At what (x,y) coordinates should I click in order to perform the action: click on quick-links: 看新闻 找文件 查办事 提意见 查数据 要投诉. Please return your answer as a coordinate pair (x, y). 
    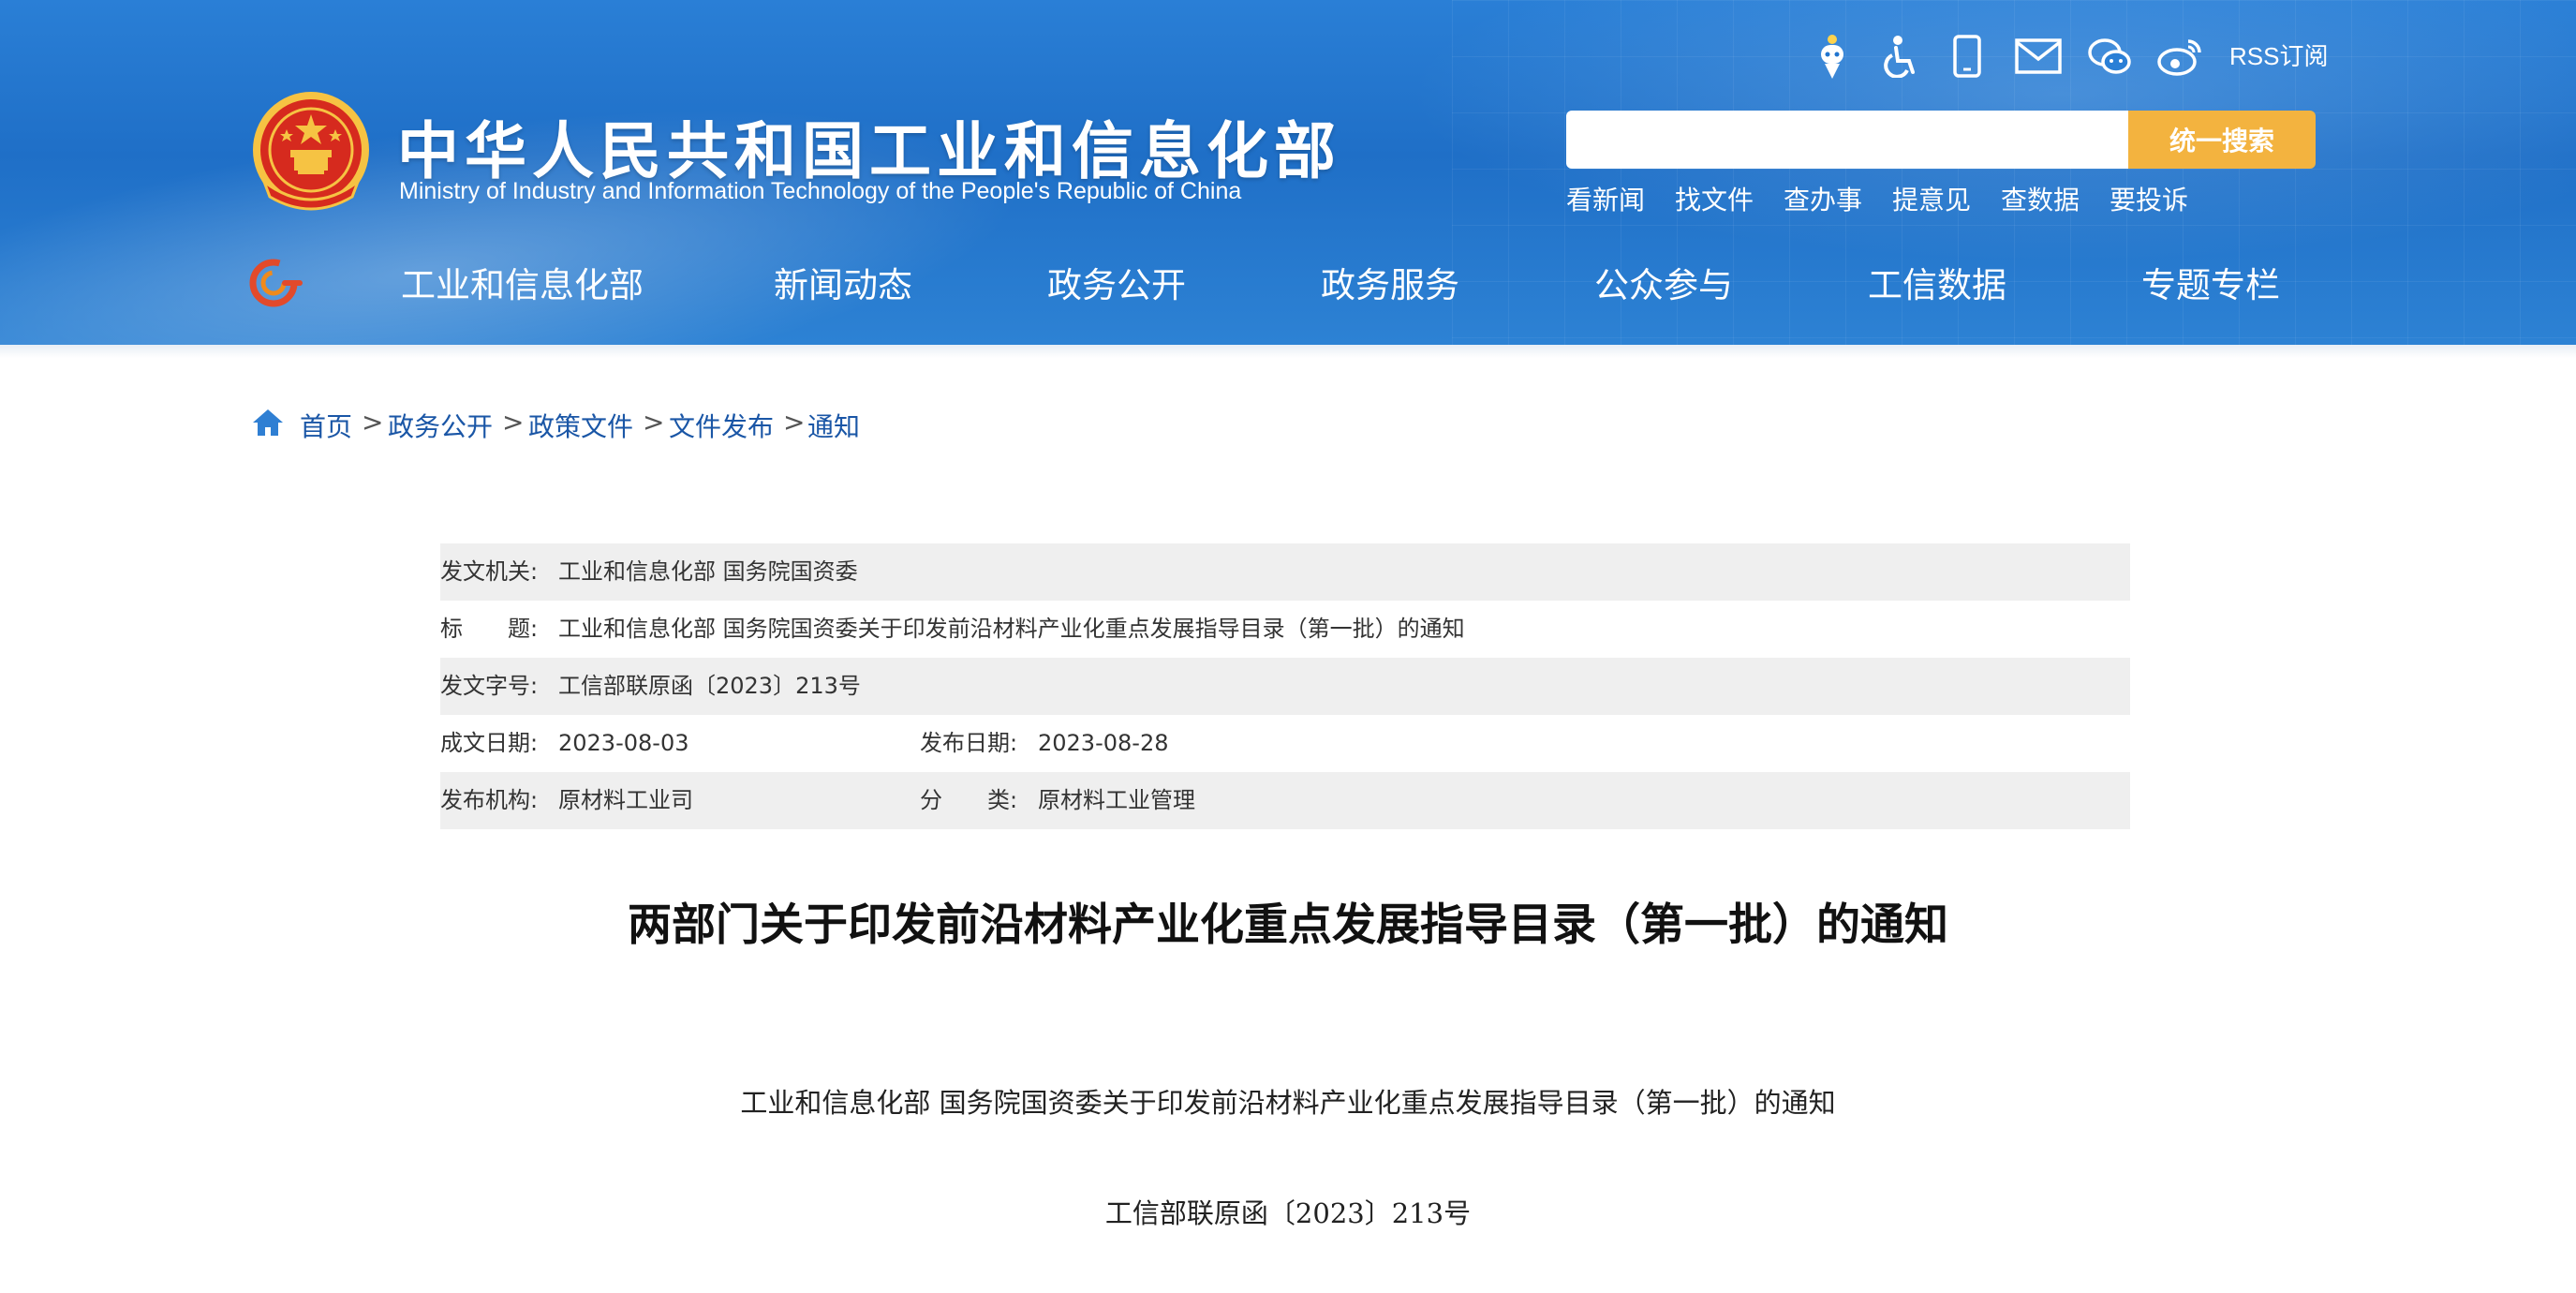
    Looking at the image, I should click on (1941, 198).